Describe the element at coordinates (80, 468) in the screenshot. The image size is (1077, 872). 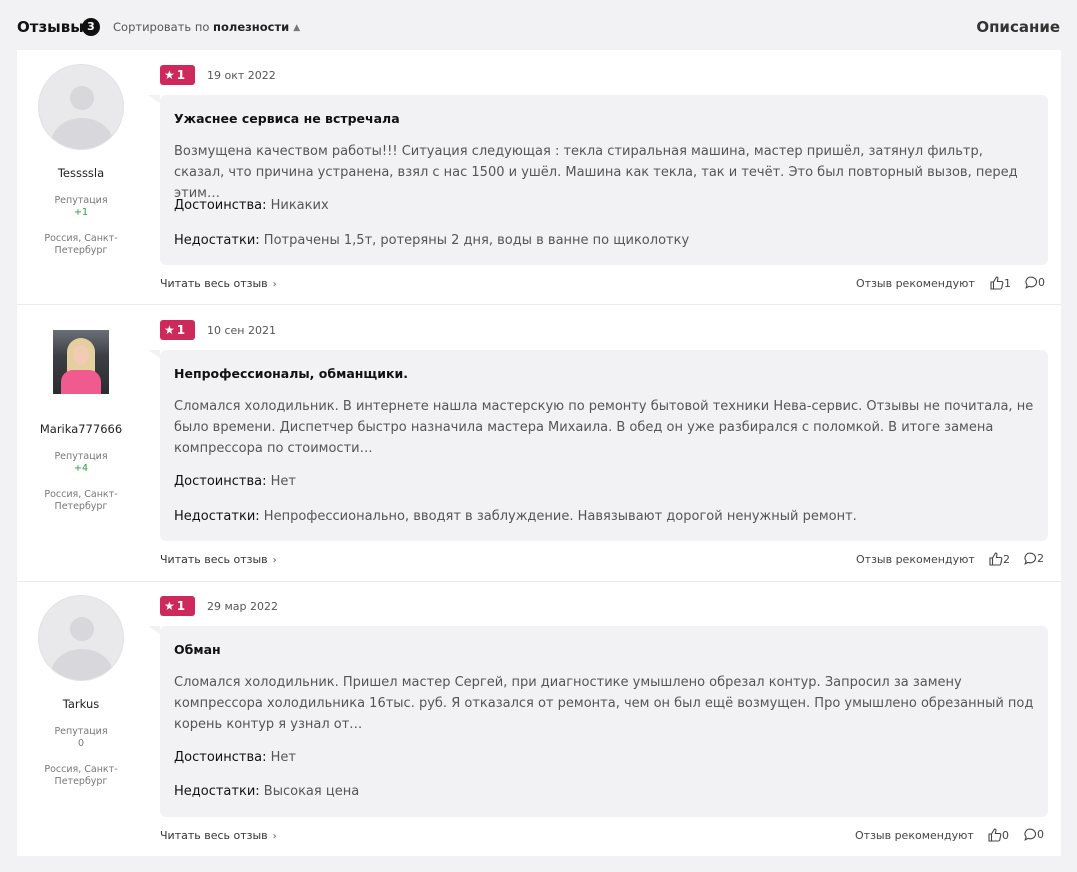
I see `reputation-value: +4` at that location.